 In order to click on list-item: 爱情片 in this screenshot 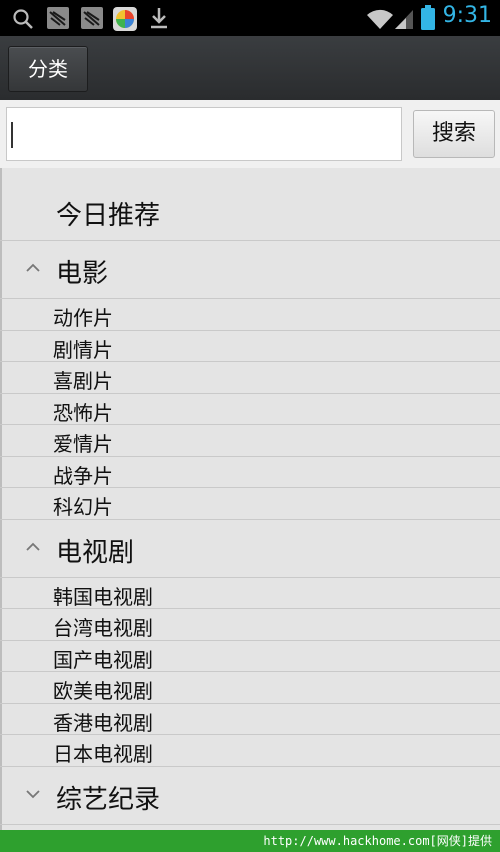, I will do `click(250, 441)`.